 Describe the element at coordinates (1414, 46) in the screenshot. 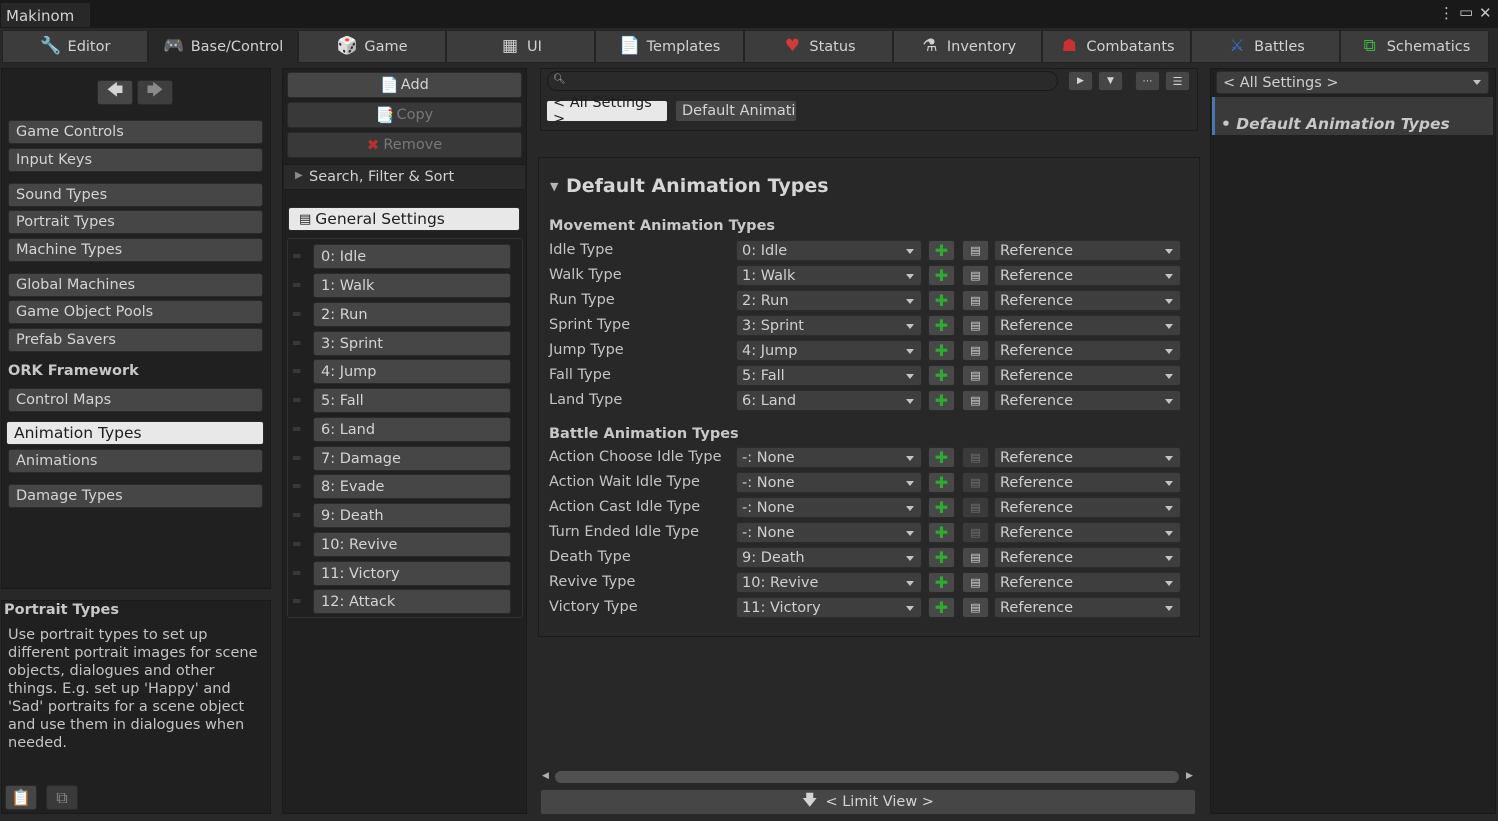

I see `tab-schematics: ⧉ Schematics` at that location.